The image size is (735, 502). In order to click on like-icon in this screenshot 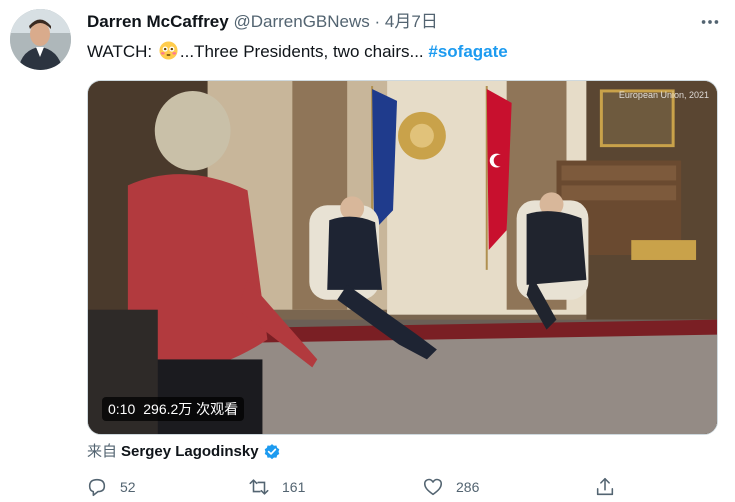, I will do `click(433, 487)`.